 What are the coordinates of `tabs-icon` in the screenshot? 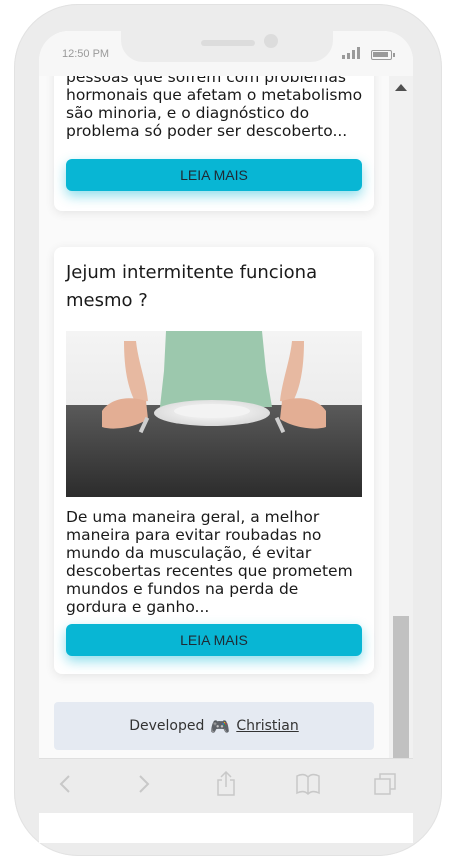 It's located at (385, 784).